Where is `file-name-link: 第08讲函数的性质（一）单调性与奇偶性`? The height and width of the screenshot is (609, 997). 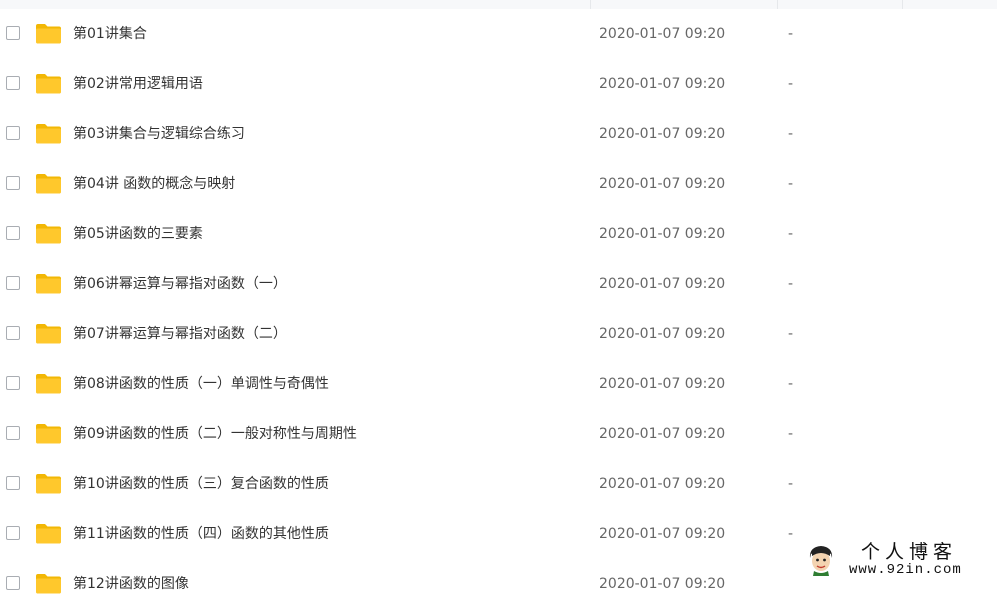 file-name-link: 第08讲函数的性质（一）单调性与奇偶性 is located at coordinates (201, 384).